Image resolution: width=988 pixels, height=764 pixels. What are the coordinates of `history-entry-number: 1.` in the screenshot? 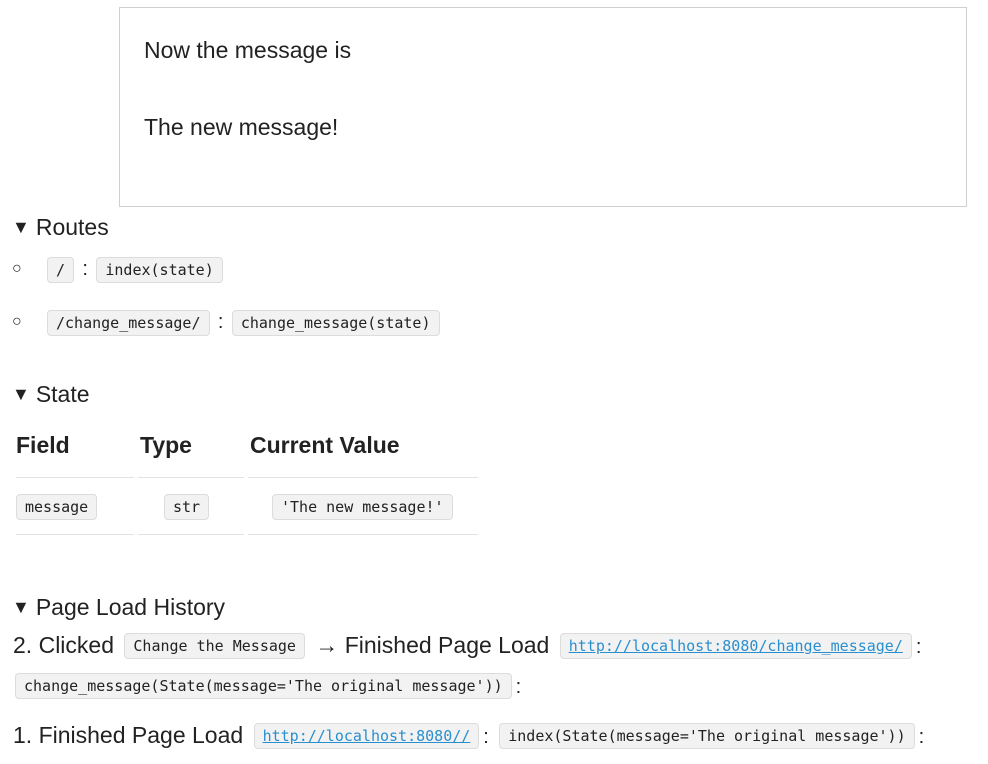 It's located at (23, 735).